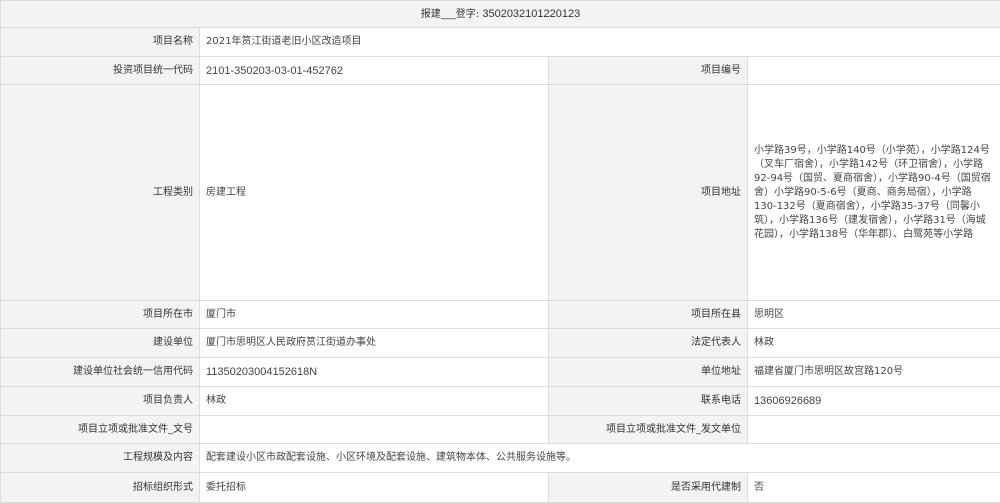 The height and width of the screenshot is (503, 1000). I want to click on project-number-value, so click(874, 71).